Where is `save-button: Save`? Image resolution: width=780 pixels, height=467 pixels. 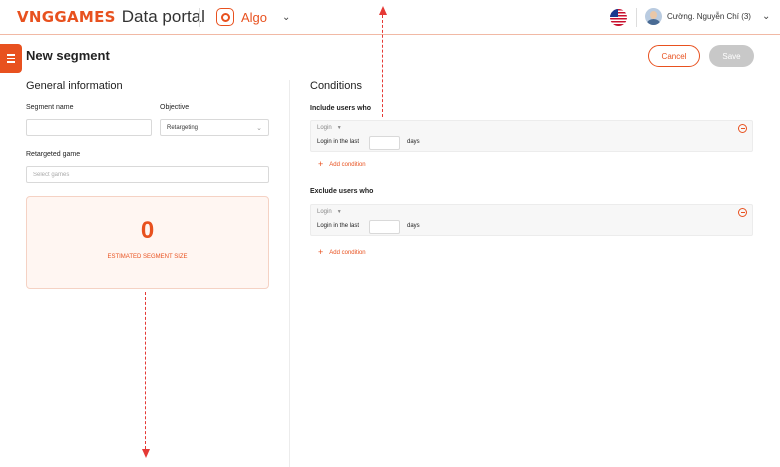
save-button: Save is located at coordinates (731, 56).